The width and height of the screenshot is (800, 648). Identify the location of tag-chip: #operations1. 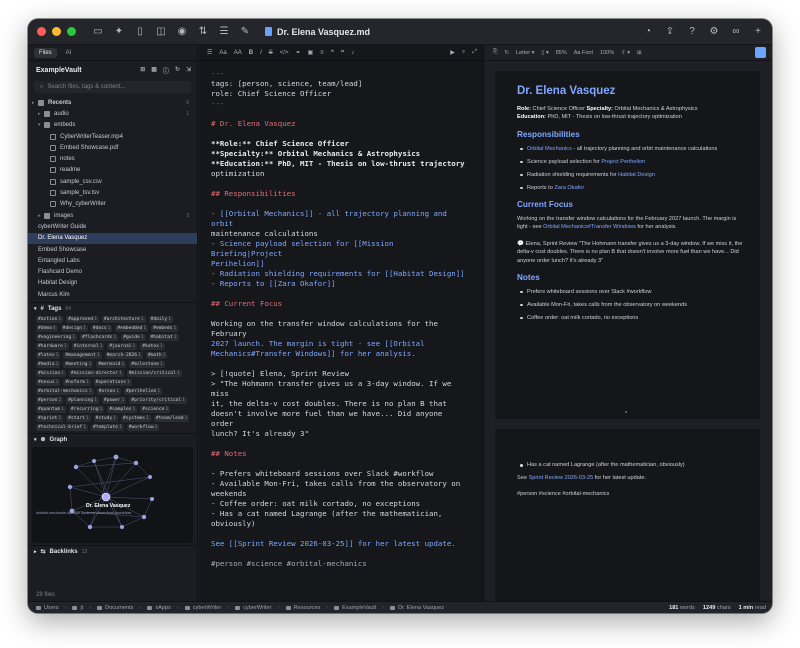
(112, 383).